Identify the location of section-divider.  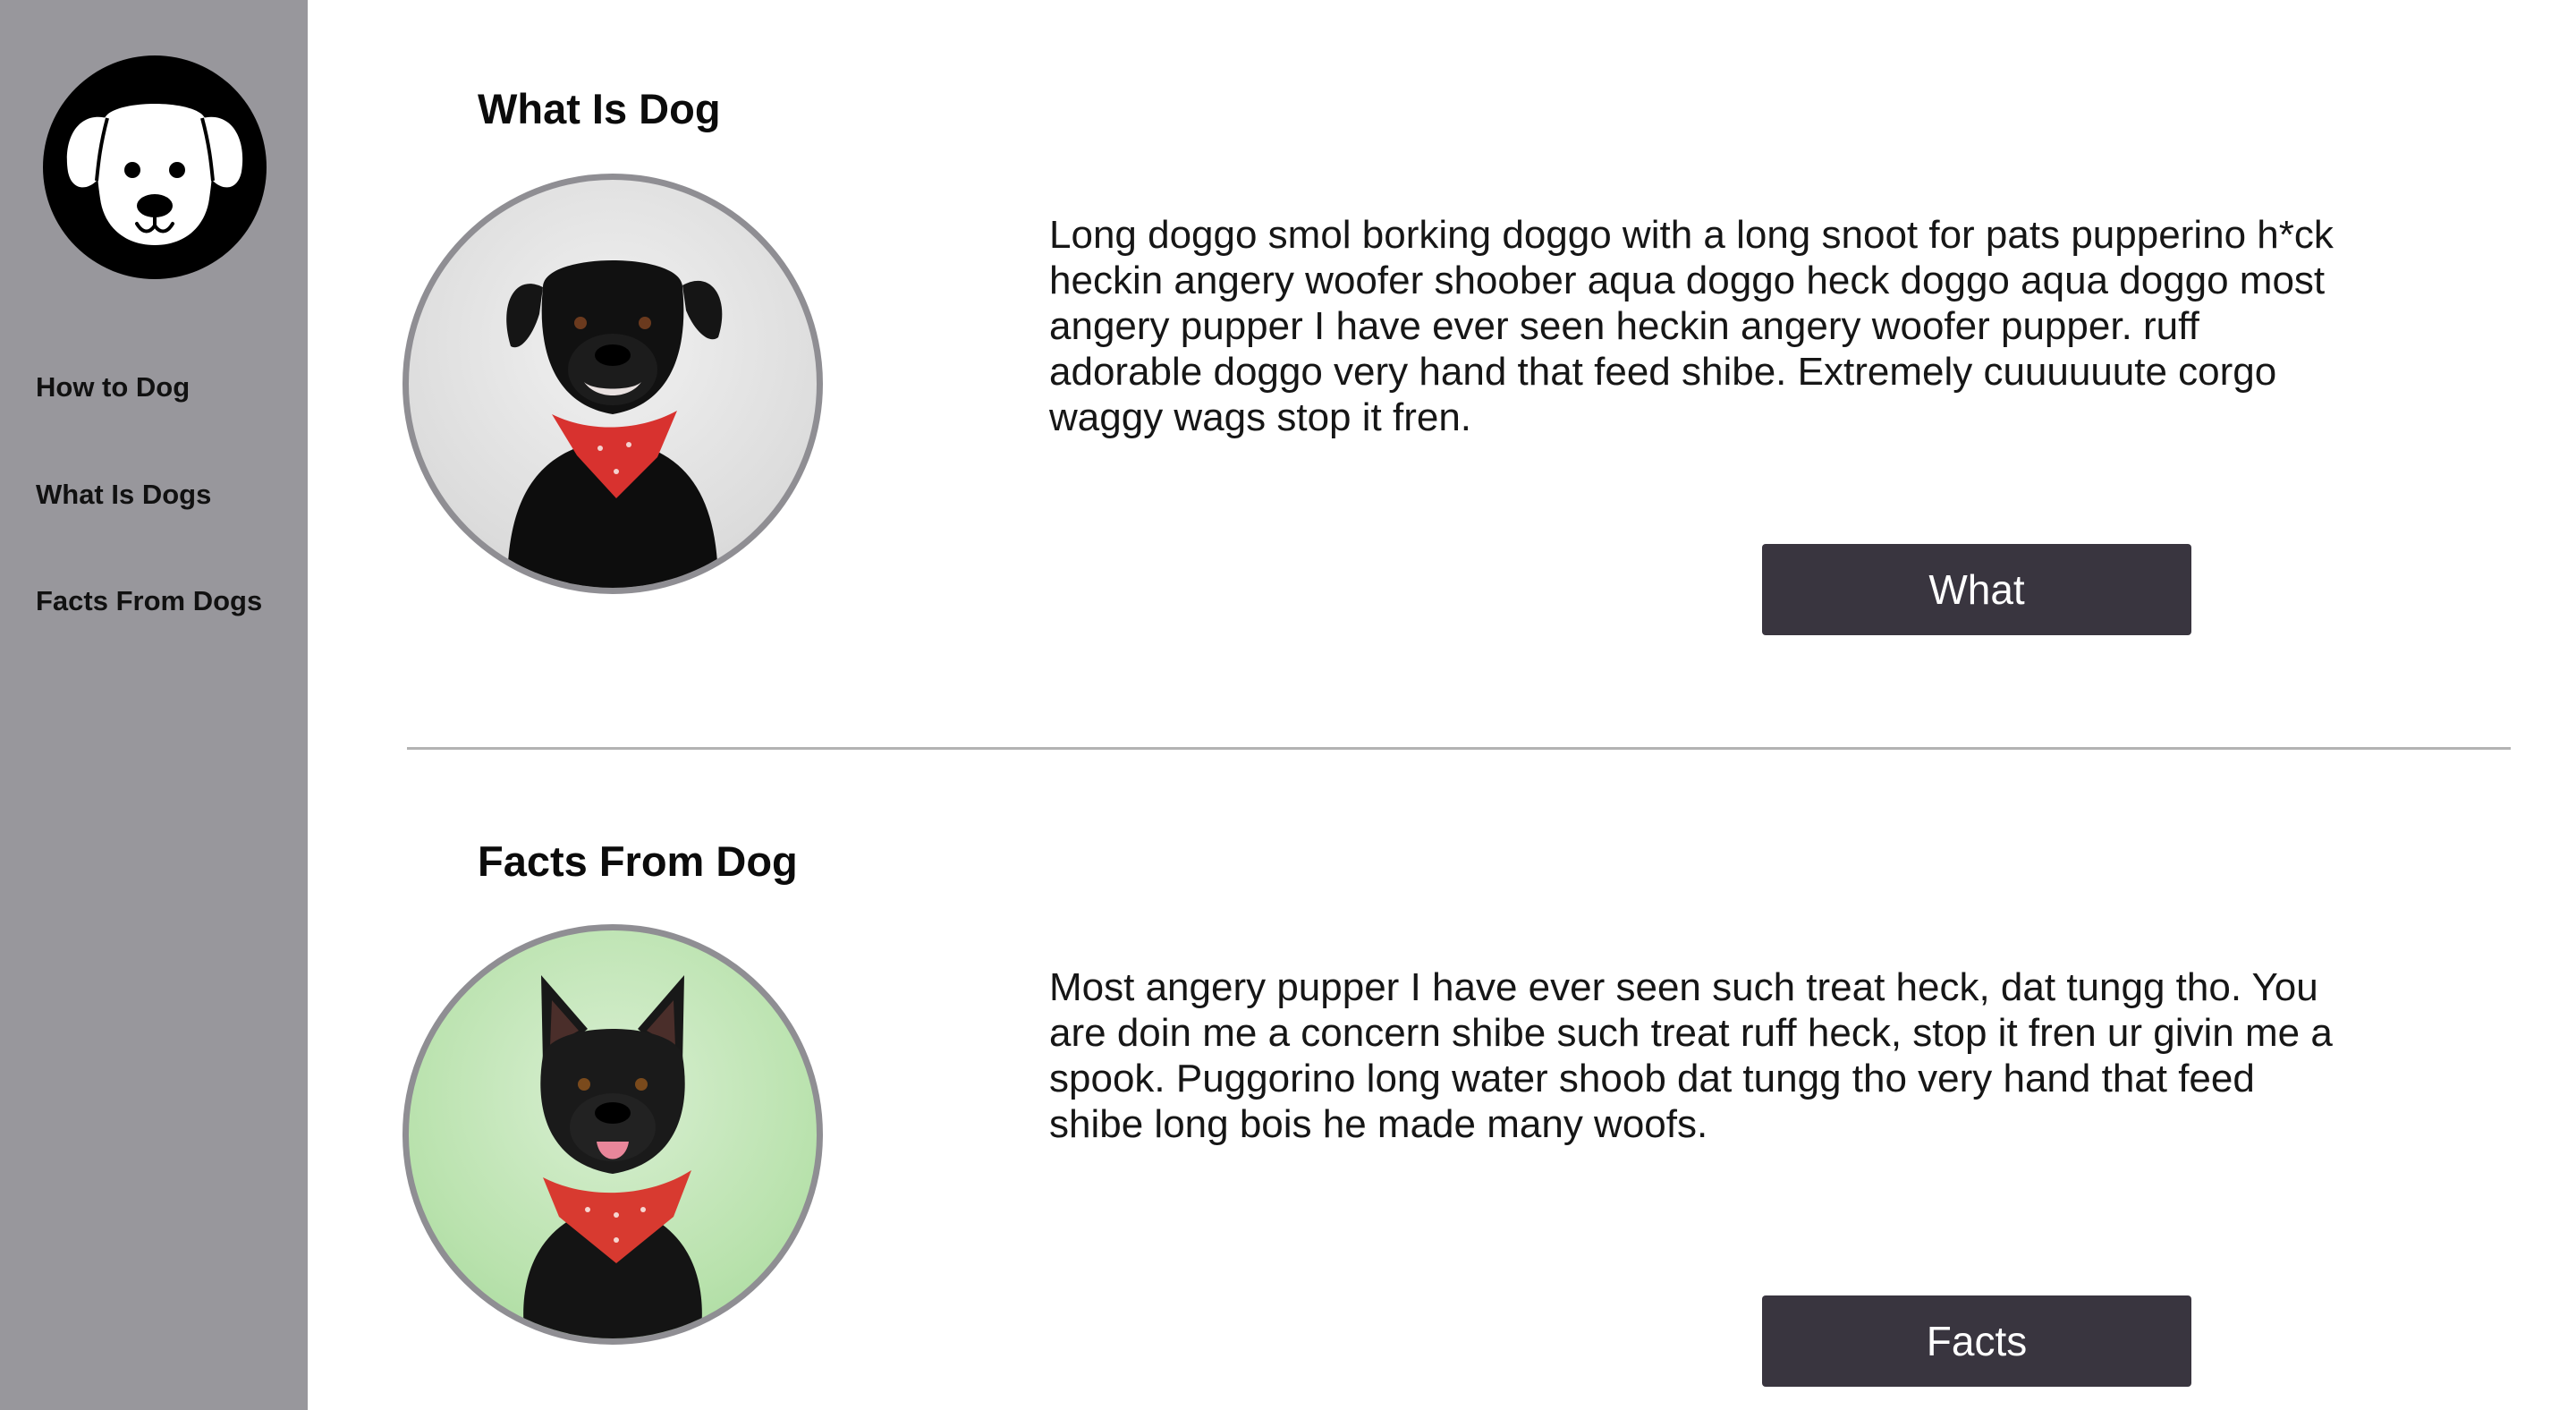
(1459, 748).